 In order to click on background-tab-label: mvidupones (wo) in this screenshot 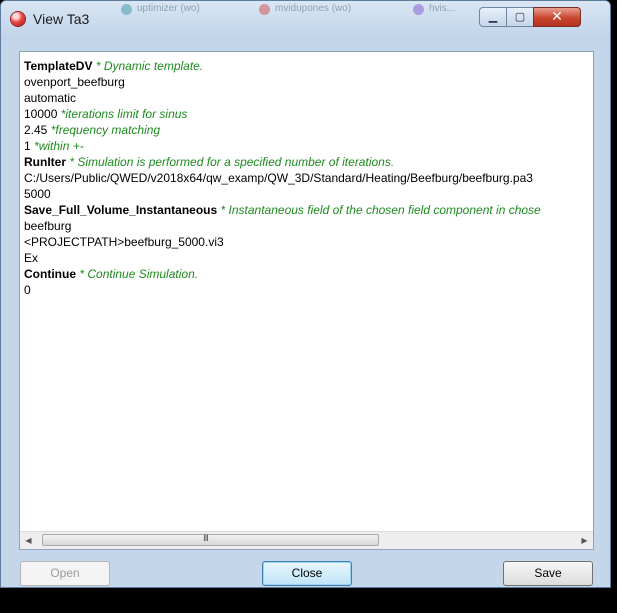, I will do `click(313, 8)`.